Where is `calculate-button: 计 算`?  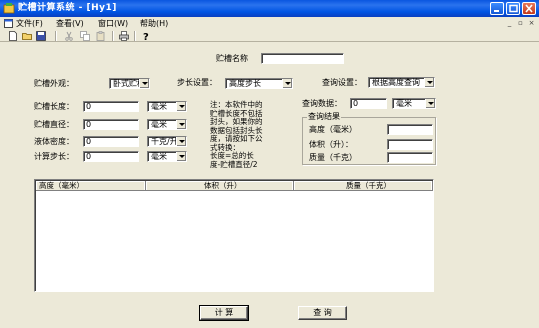 calculate-button: 计 算 is located at coordinates (224, 313).